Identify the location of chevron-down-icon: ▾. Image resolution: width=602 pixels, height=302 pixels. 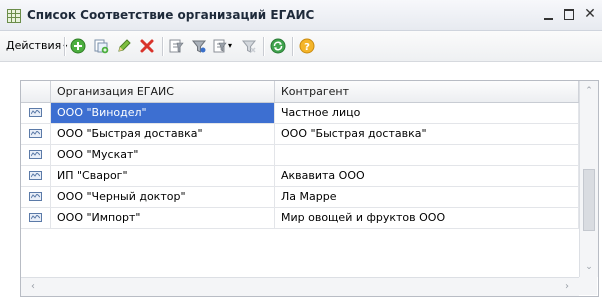
(232, 46).